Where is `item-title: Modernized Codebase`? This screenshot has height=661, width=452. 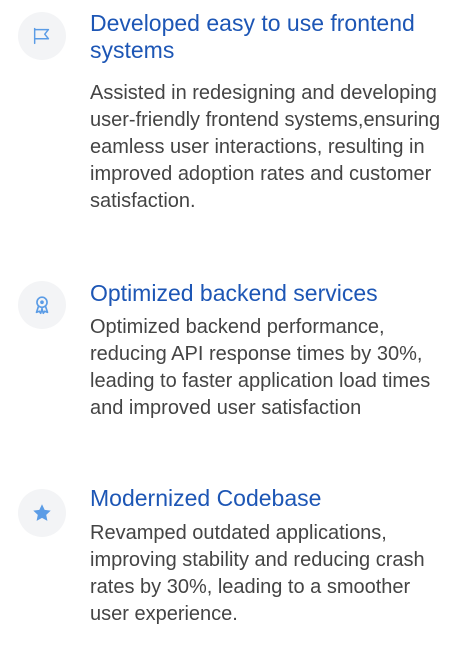
item-title: Modernized Codebase is located at coordinates (206, 498).